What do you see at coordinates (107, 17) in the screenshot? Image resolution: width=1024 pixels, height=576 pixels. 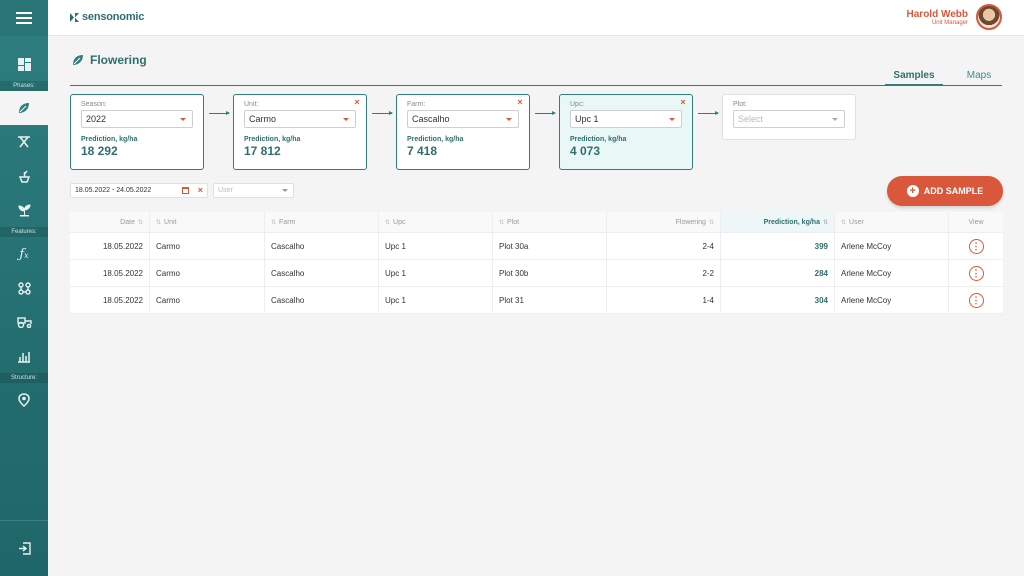 I see `brand-logo: sensonomic` at bounding box center [107, 17].